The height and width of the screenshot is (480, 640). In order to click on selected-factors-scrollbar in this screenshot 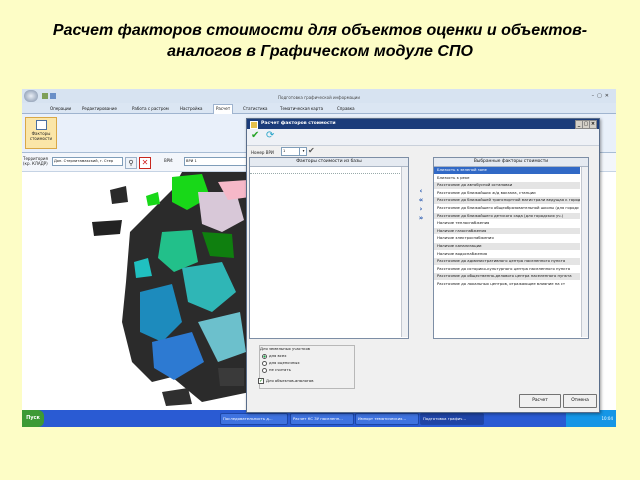, I will do `click(584, 252)`.